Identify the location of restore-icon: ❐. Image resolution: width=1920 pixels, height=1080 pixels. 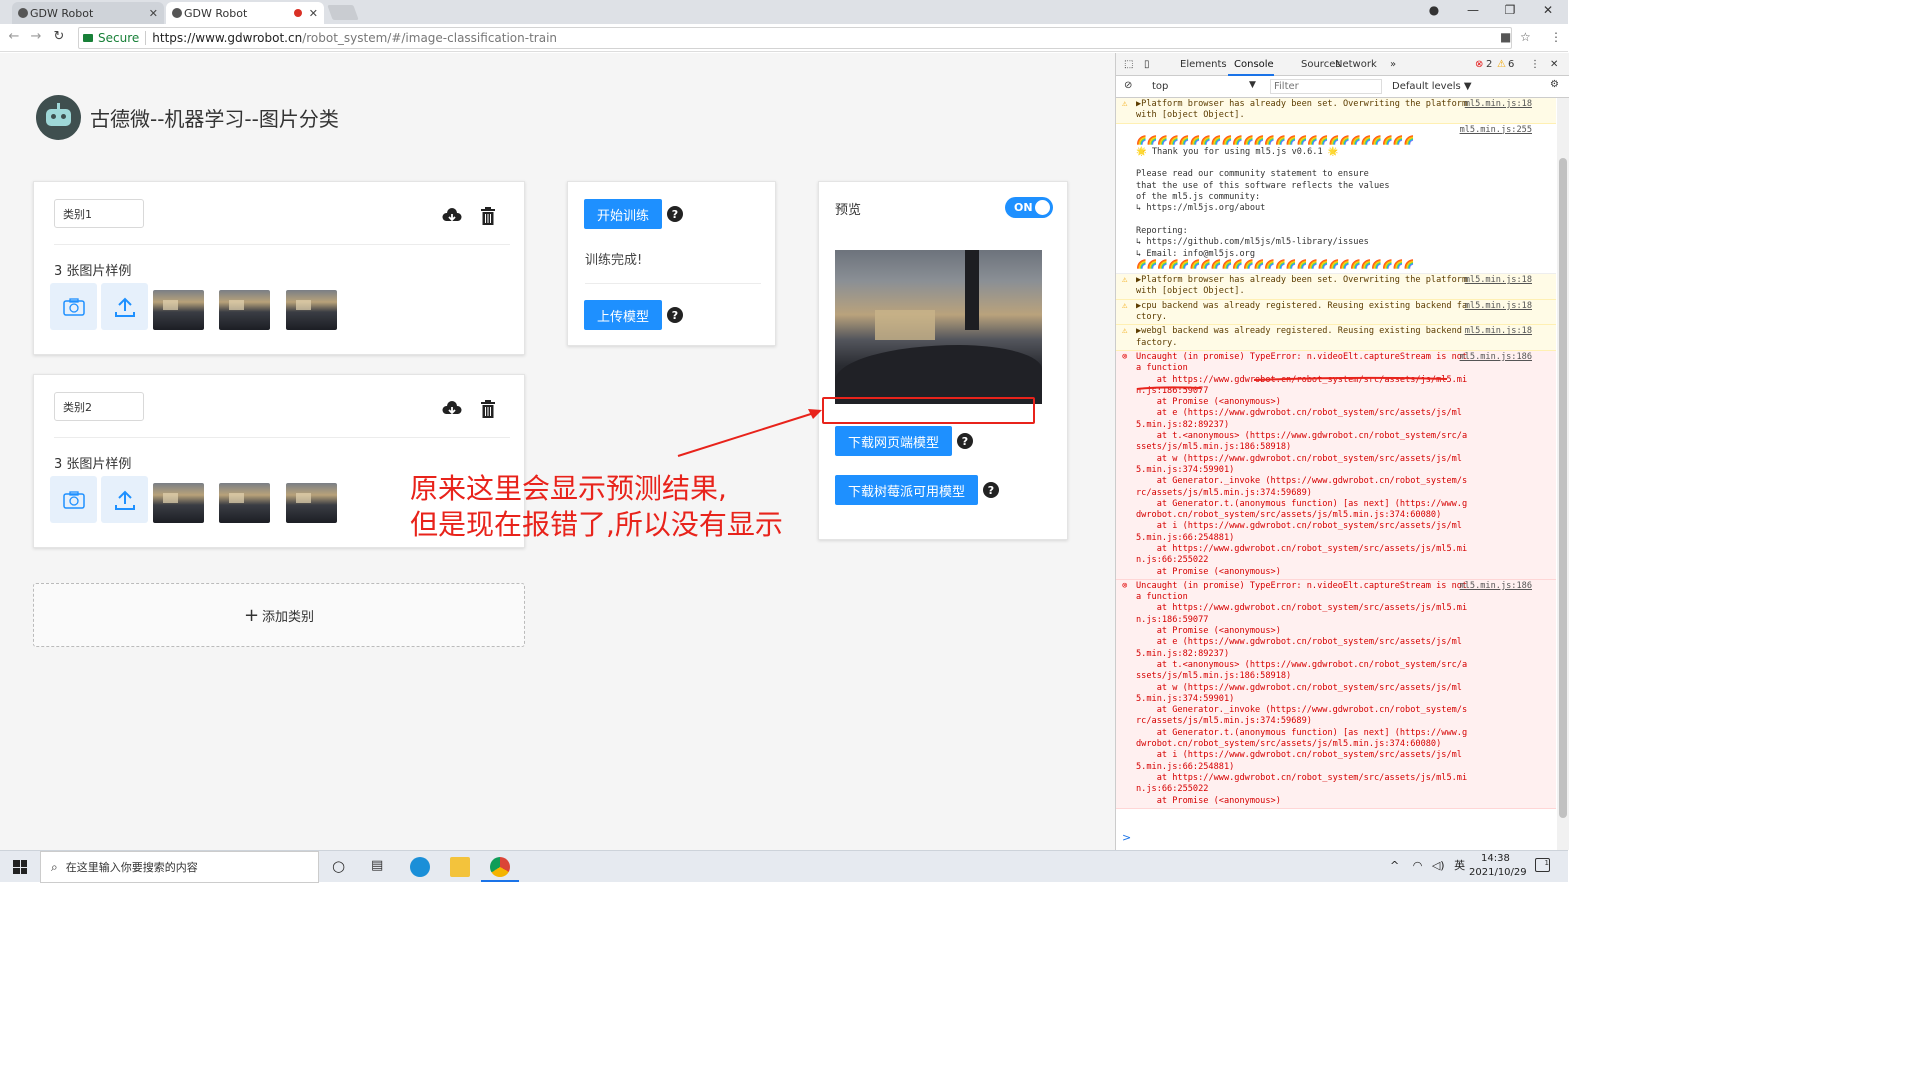
(1510, 10).